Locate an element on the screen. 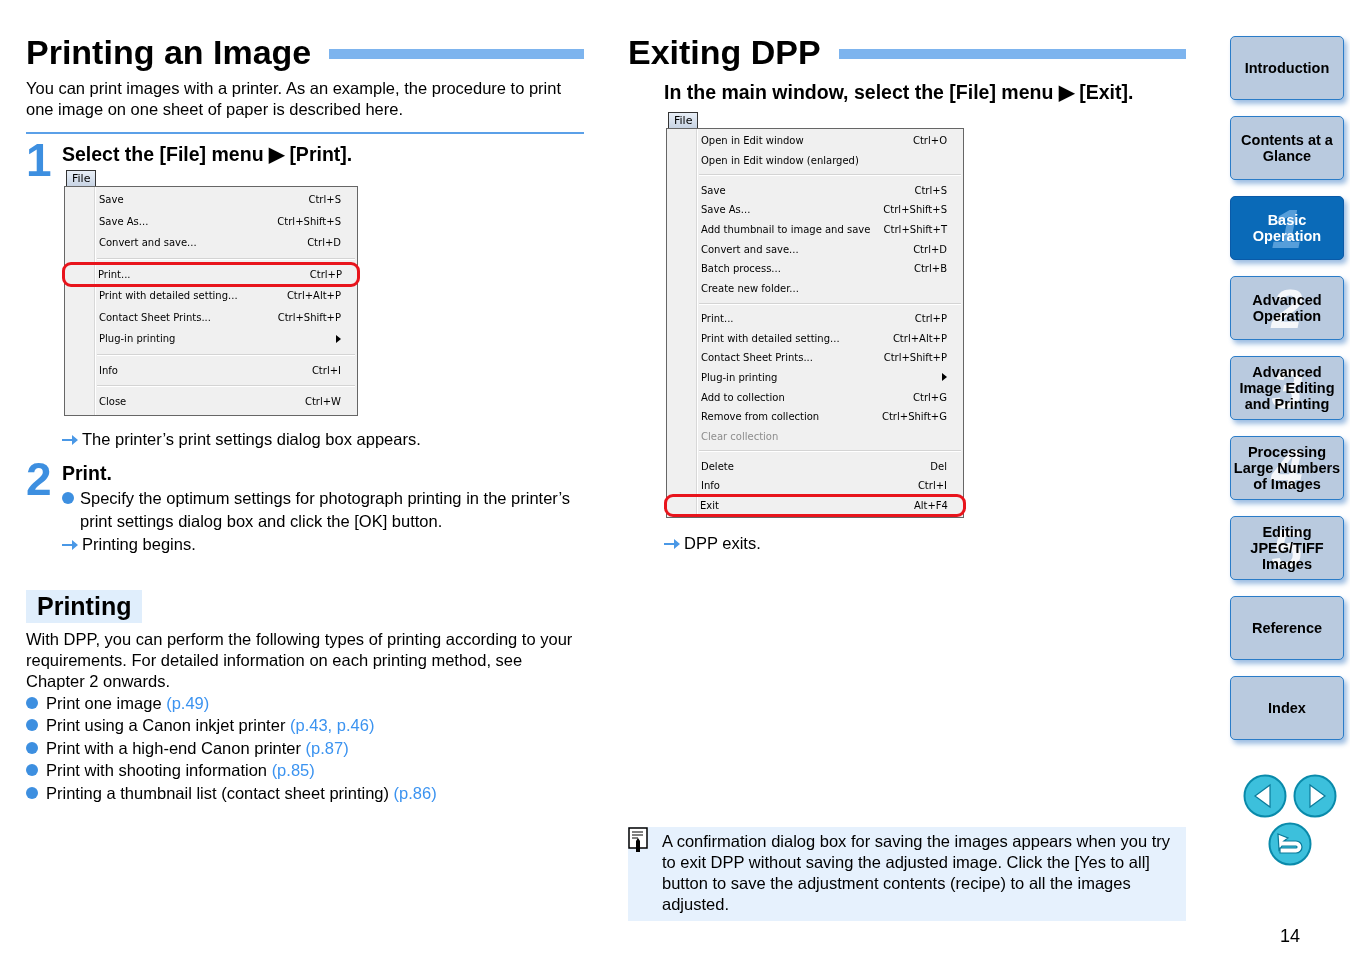 Image resolution: width=1350 pixels, height=954 pixels. section-text: With DPP, you can perform the following types of printing according to your requirements. For detailed information on each printing method, see Chapter 2 onwards. is located at coordinates (300, 660).